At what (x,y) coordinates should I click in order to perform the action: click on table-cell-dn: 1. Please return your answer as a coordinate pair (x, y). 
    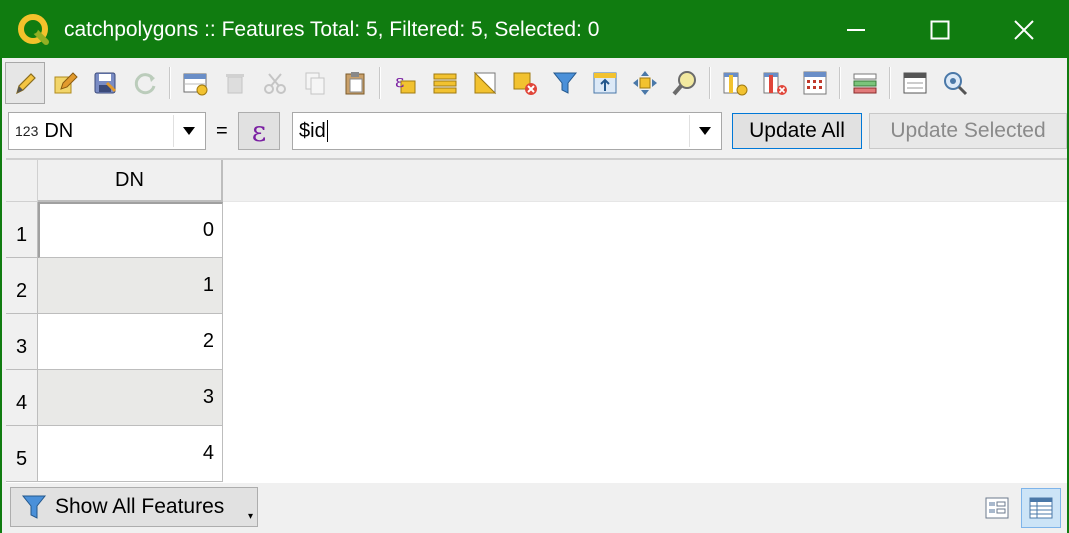
    Looking at the image, I should click on (130, 286).